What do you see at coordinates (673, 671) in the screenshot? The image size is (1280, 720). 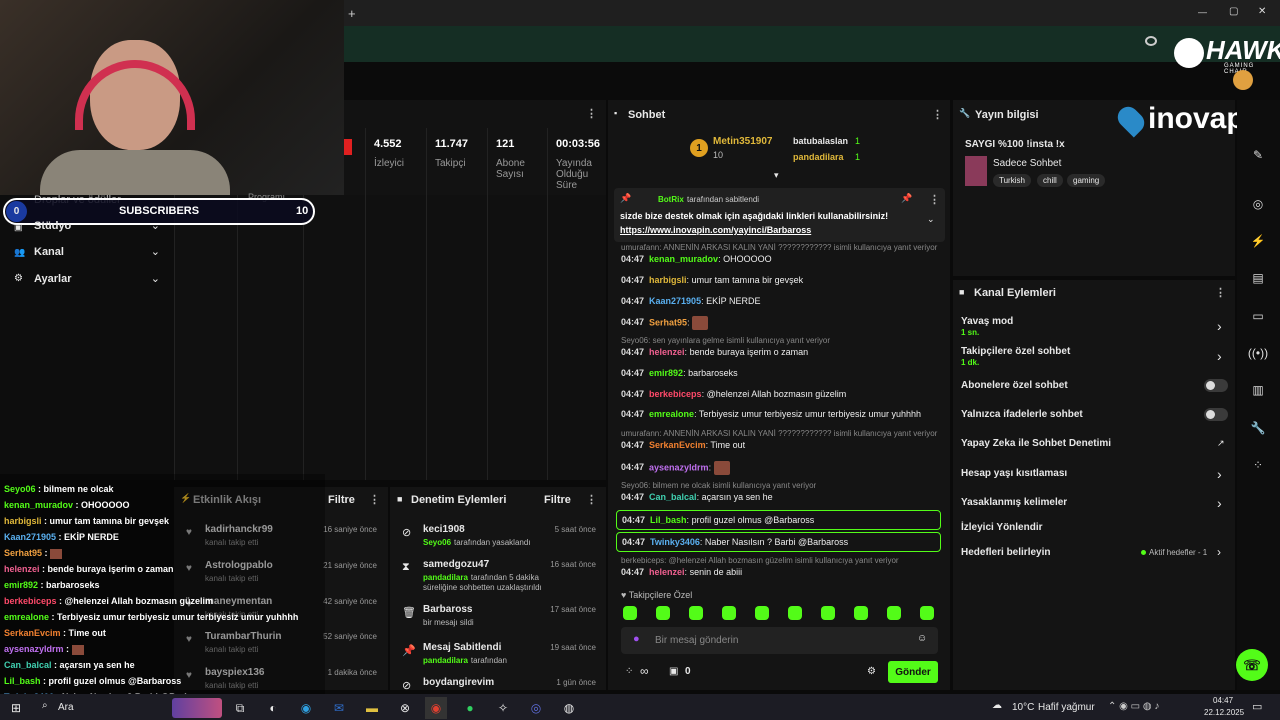 I see `gift-icon: ▣` at bounding box center [673, 671].